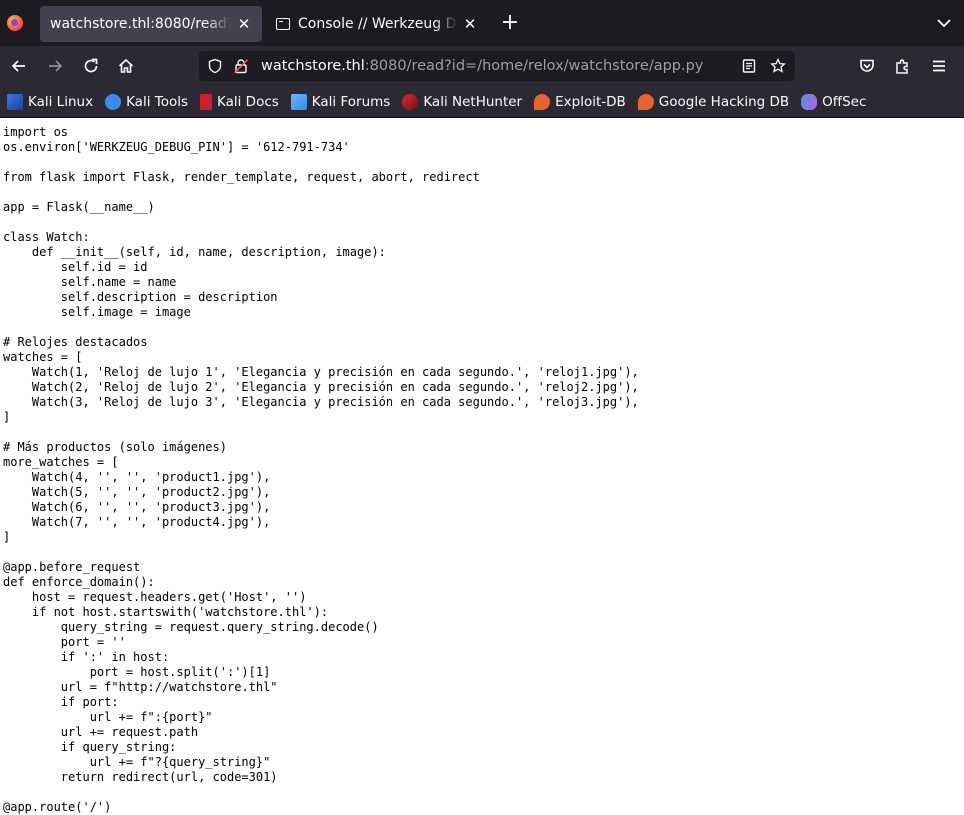  I want to click on code-line: self.id = id, so click(75, 267).